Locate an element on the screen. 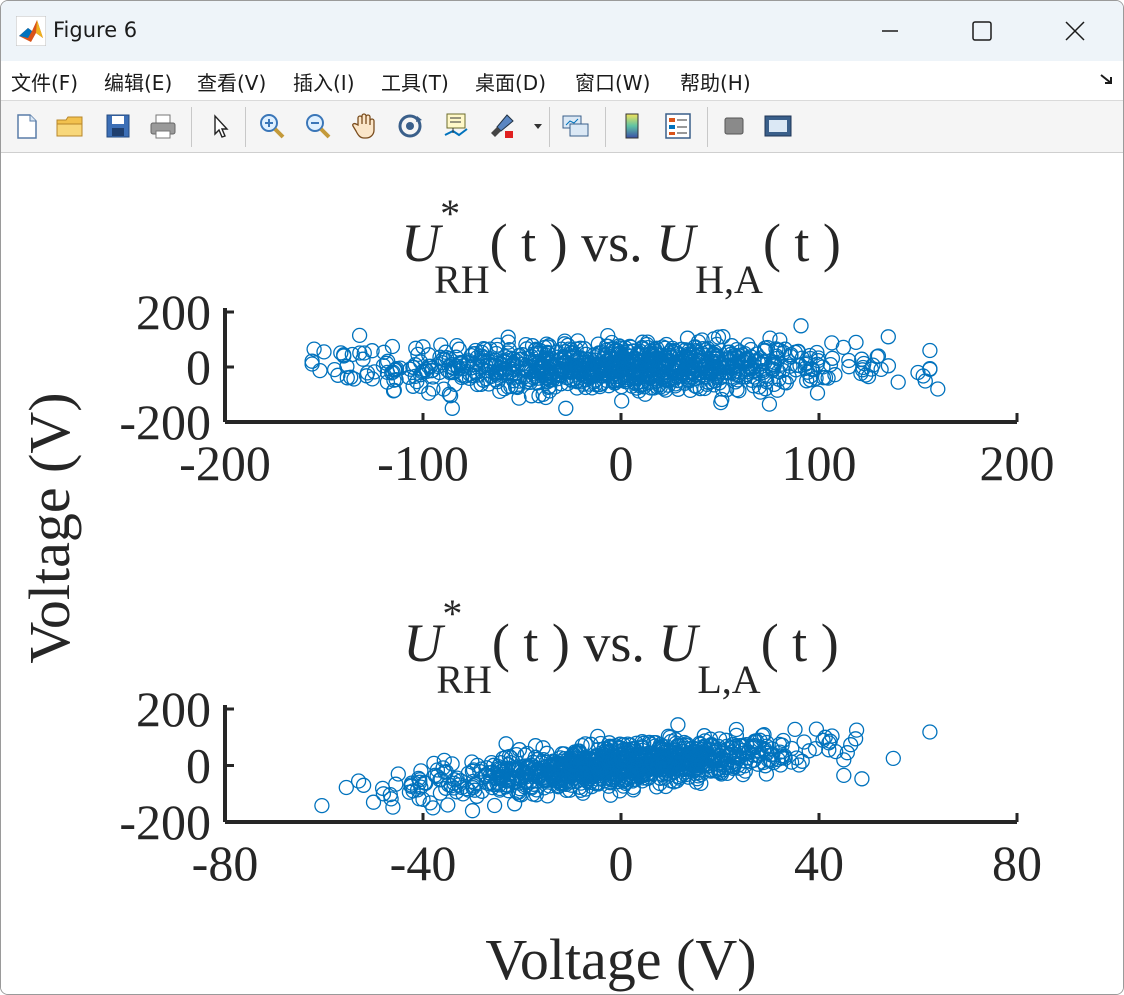  close-icon is located at coordinates (1075, 31).